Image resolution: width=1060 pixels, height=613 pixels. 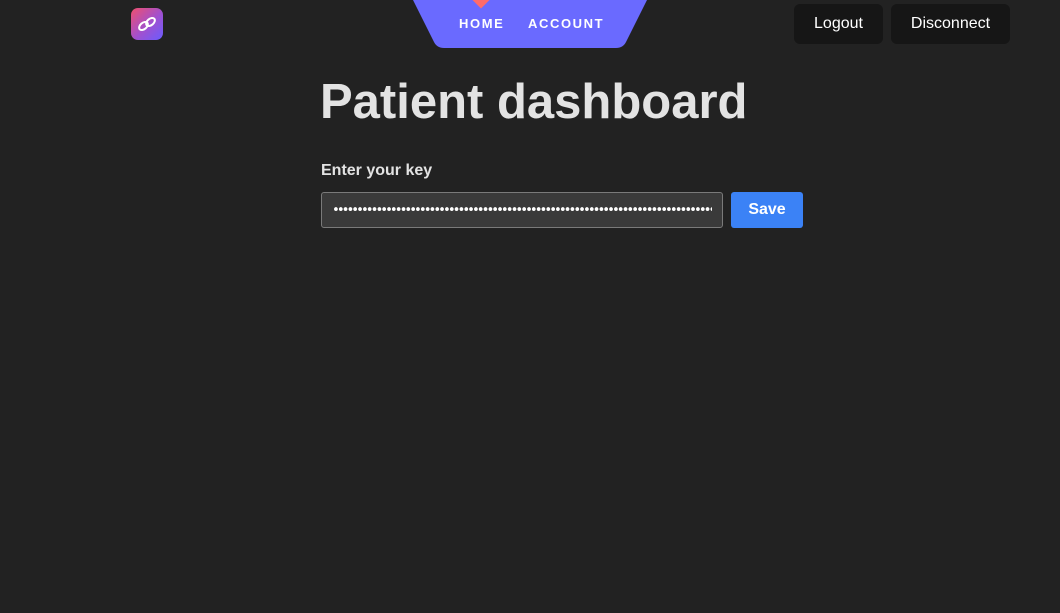 What do you see at coordinates (767, 210) in the screenshot?
I see `save-button: Save` at bounding box center [767, 210].